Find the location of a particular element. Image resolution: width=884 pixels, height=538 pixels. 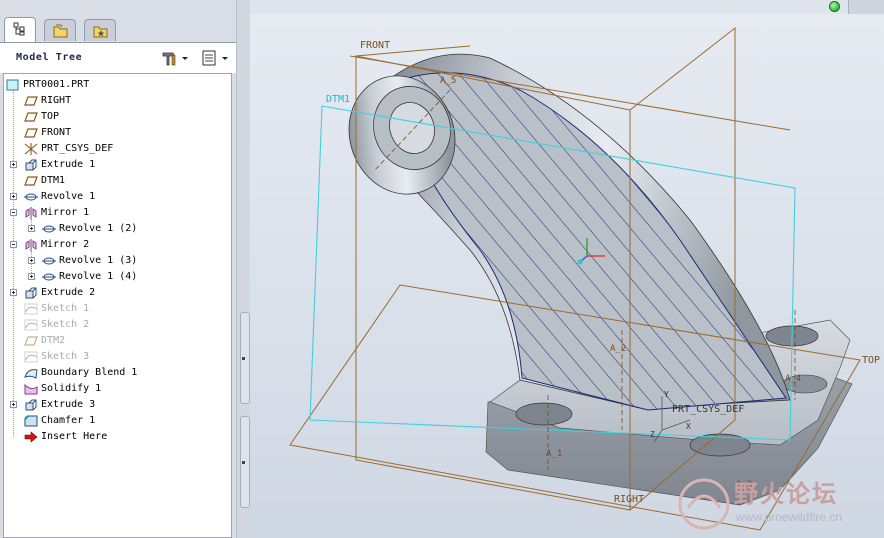

label-axis-a2: A_2 is located at coordinates (618, 349).